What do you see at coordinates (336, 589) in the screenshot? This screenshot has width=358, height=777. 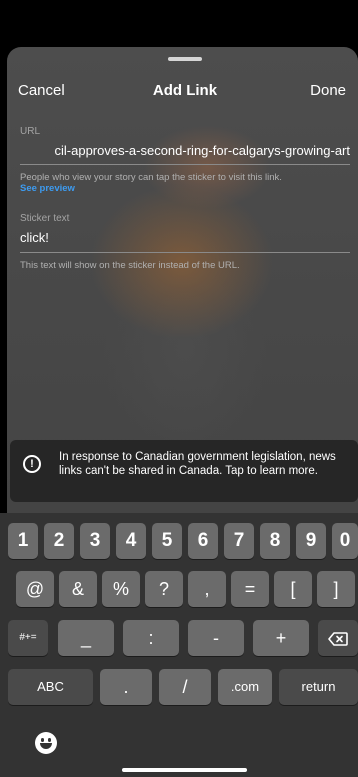 I see `key-right-bracket: ]` at bounding box center [336, 589].